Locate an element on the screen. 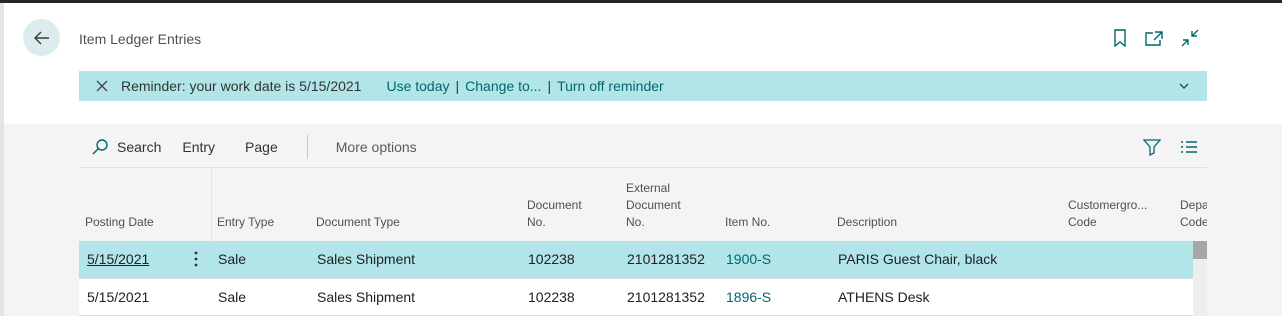  collapse-icon is located at coordinates (1190, 38).